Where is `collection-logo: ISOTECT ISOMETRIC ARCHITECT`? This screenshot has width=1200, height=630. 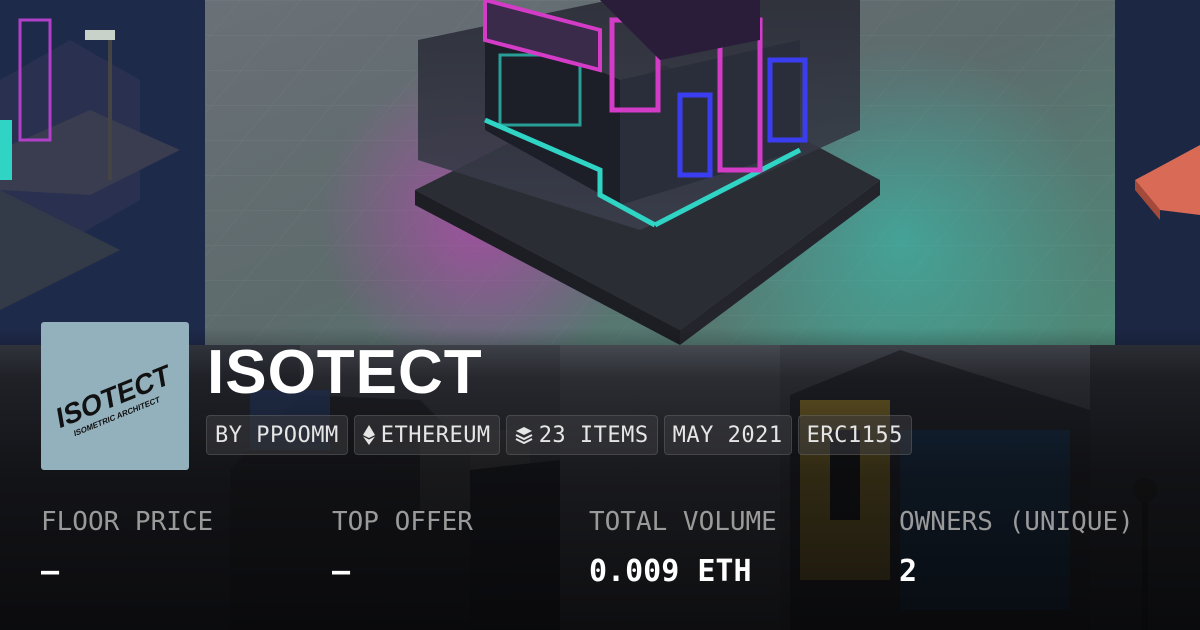 collection-logo: ISOTECT ISOMETRIC ARCHITECT is located at coordinates (115, 396).